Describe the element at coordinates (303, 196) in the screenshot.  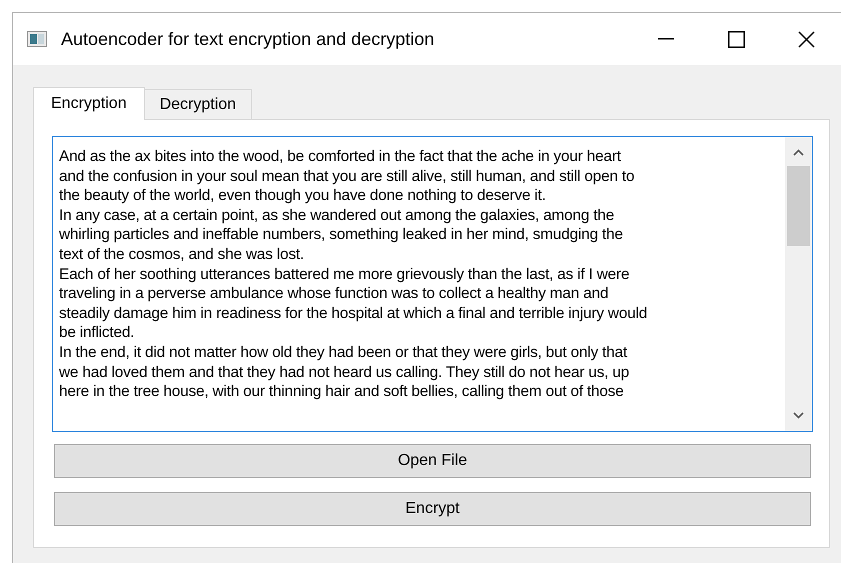
I see `text-line: the beauty of the world, even though you have done nothing to deserve it.` at that location.